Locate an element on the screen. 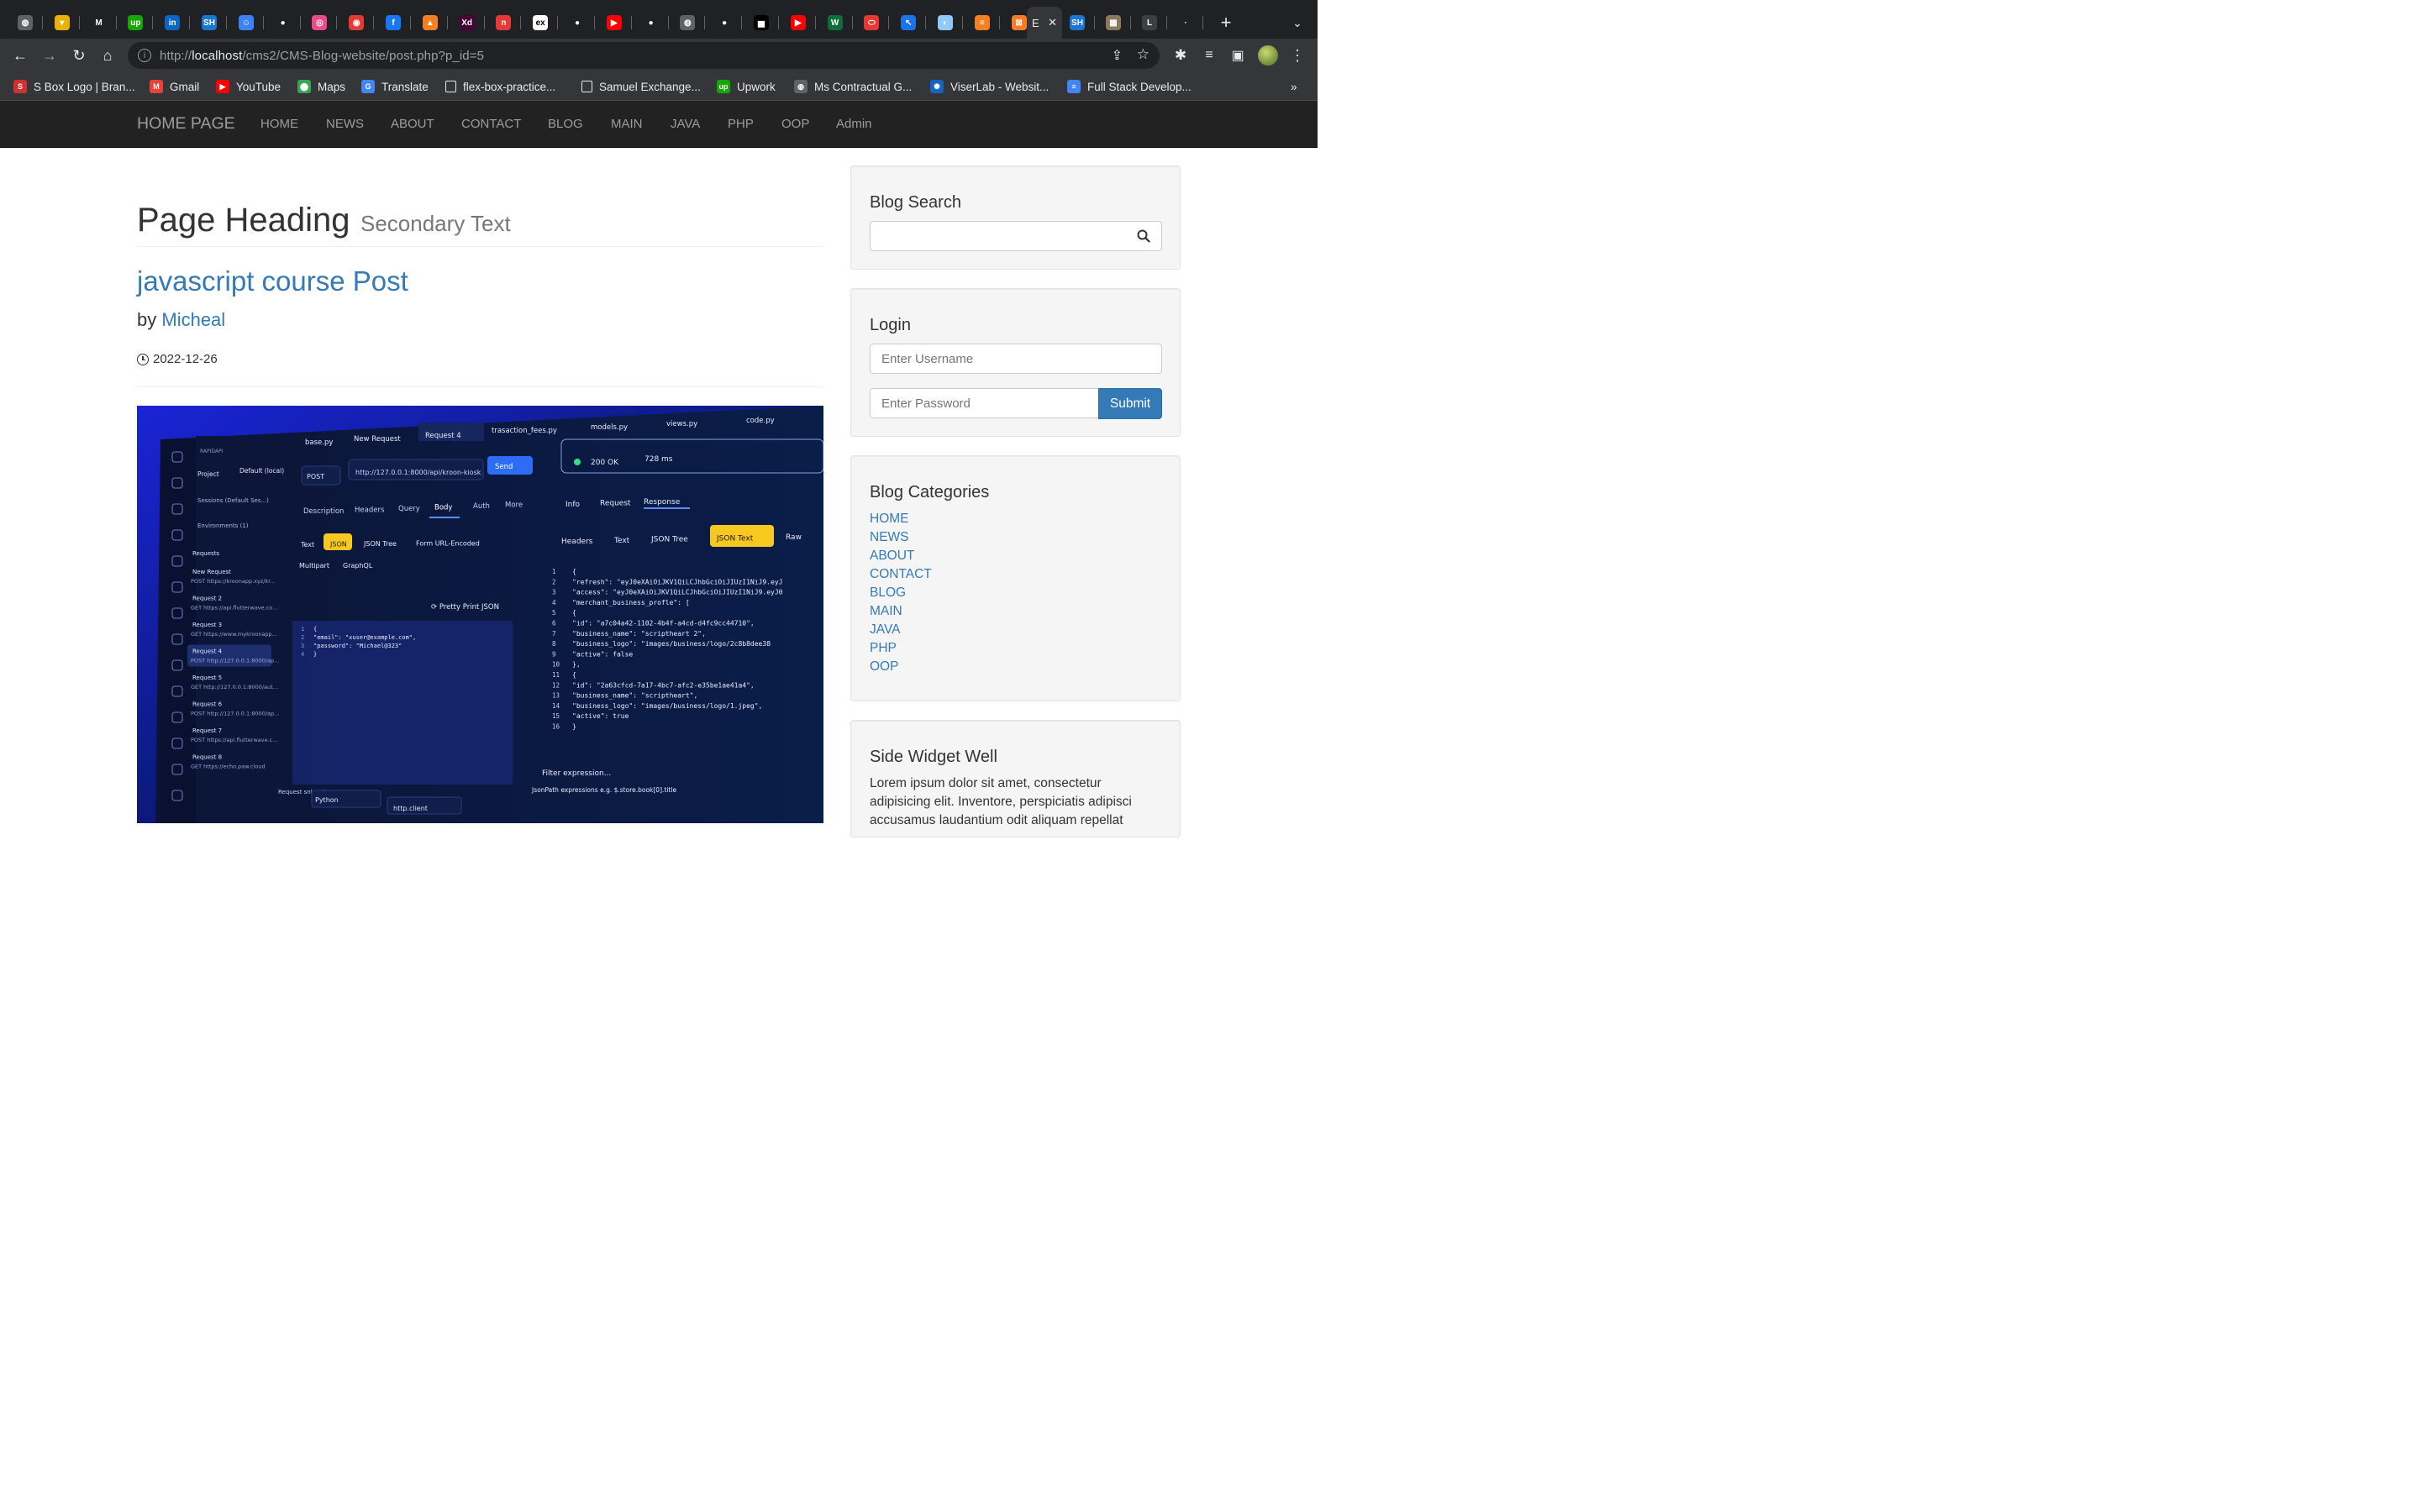 This screenshot has height=1512, width=2420. browser-tab: W is located at coordinates (835, 23).